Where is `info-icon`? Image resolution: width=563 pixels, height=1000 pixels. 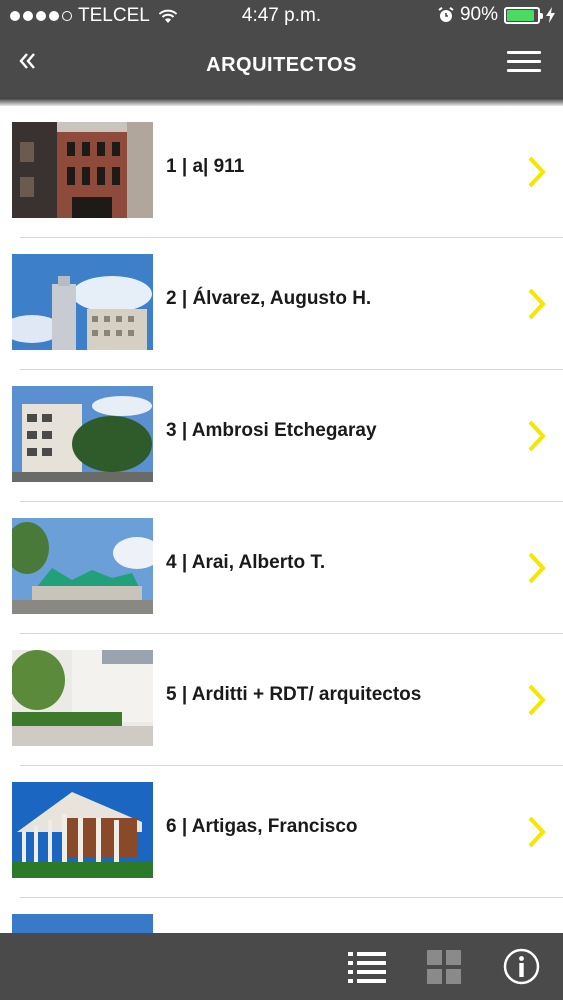 info-icon is located at coordinates (521, 966).